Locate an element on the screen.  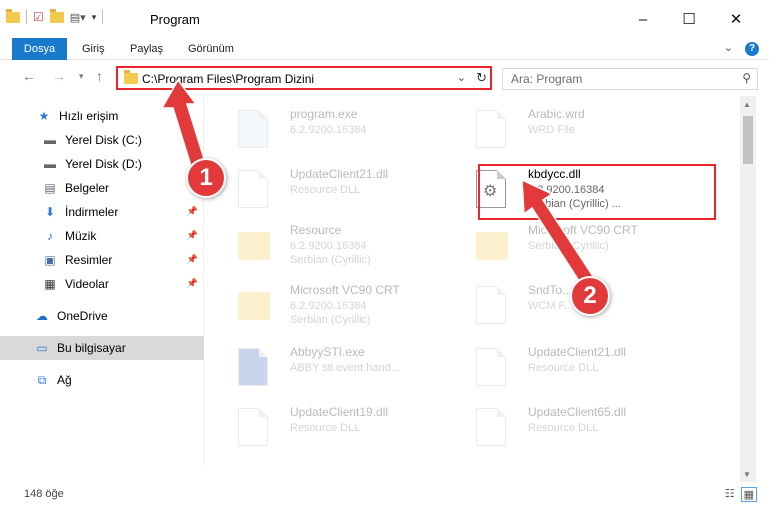
sidebar-item-label: Resimler is located at coordinates (89, 260).